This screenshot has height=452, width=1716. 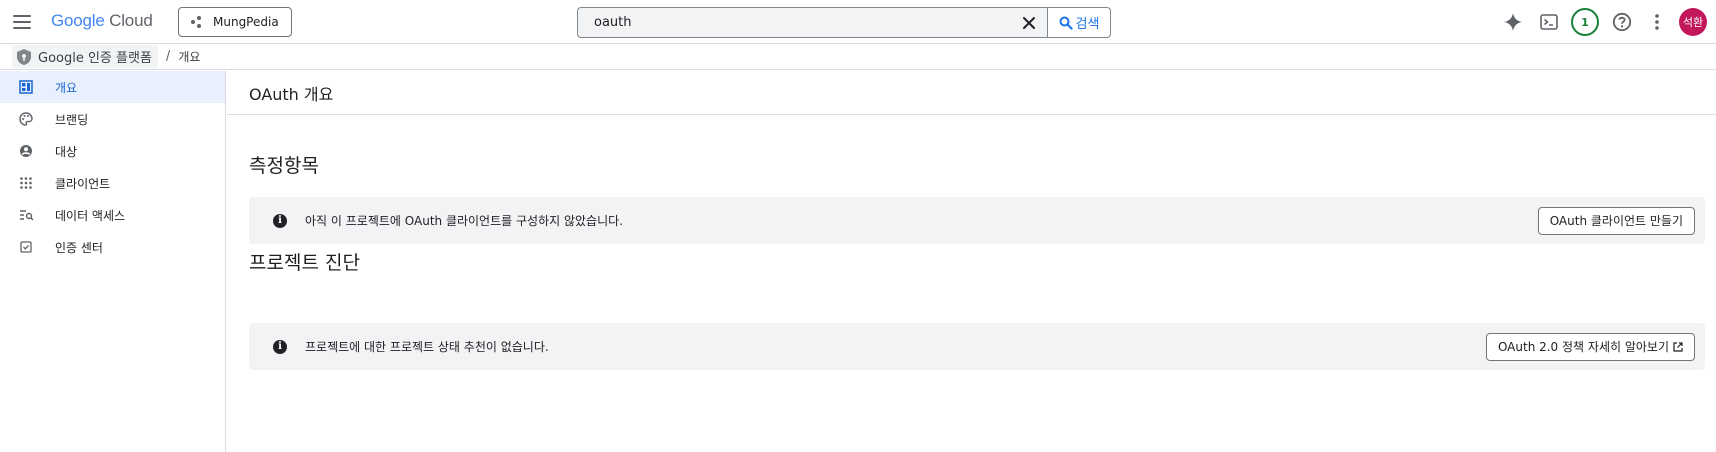 I want to click on sidebar-item-label: 대상, so click(x=66, y=151).